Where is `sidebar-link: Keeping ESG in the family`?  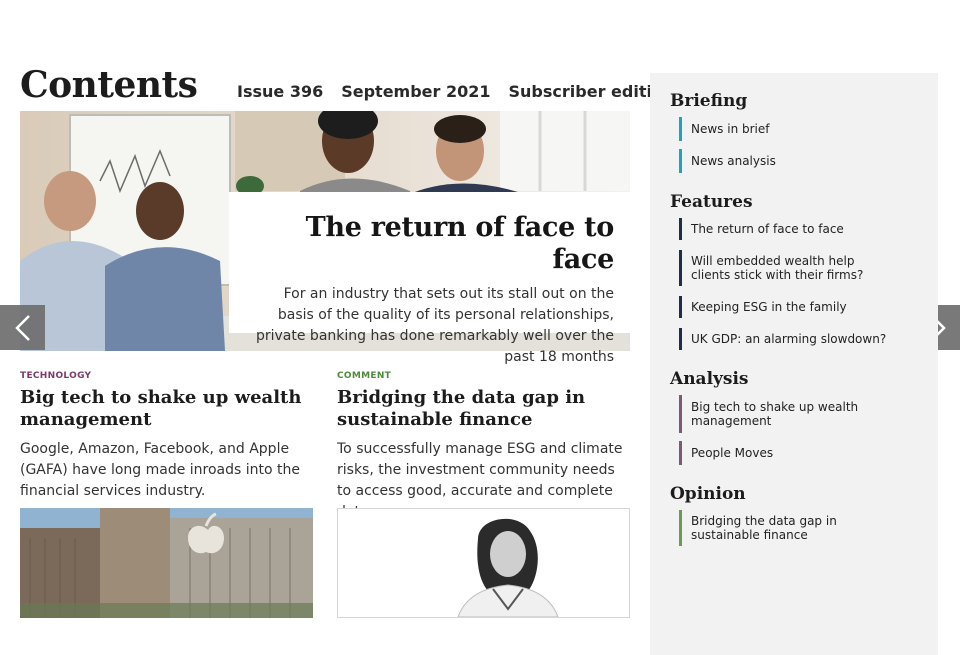
sidebar-link: Keeping ESG in the family is located at coordinates (808, 307).